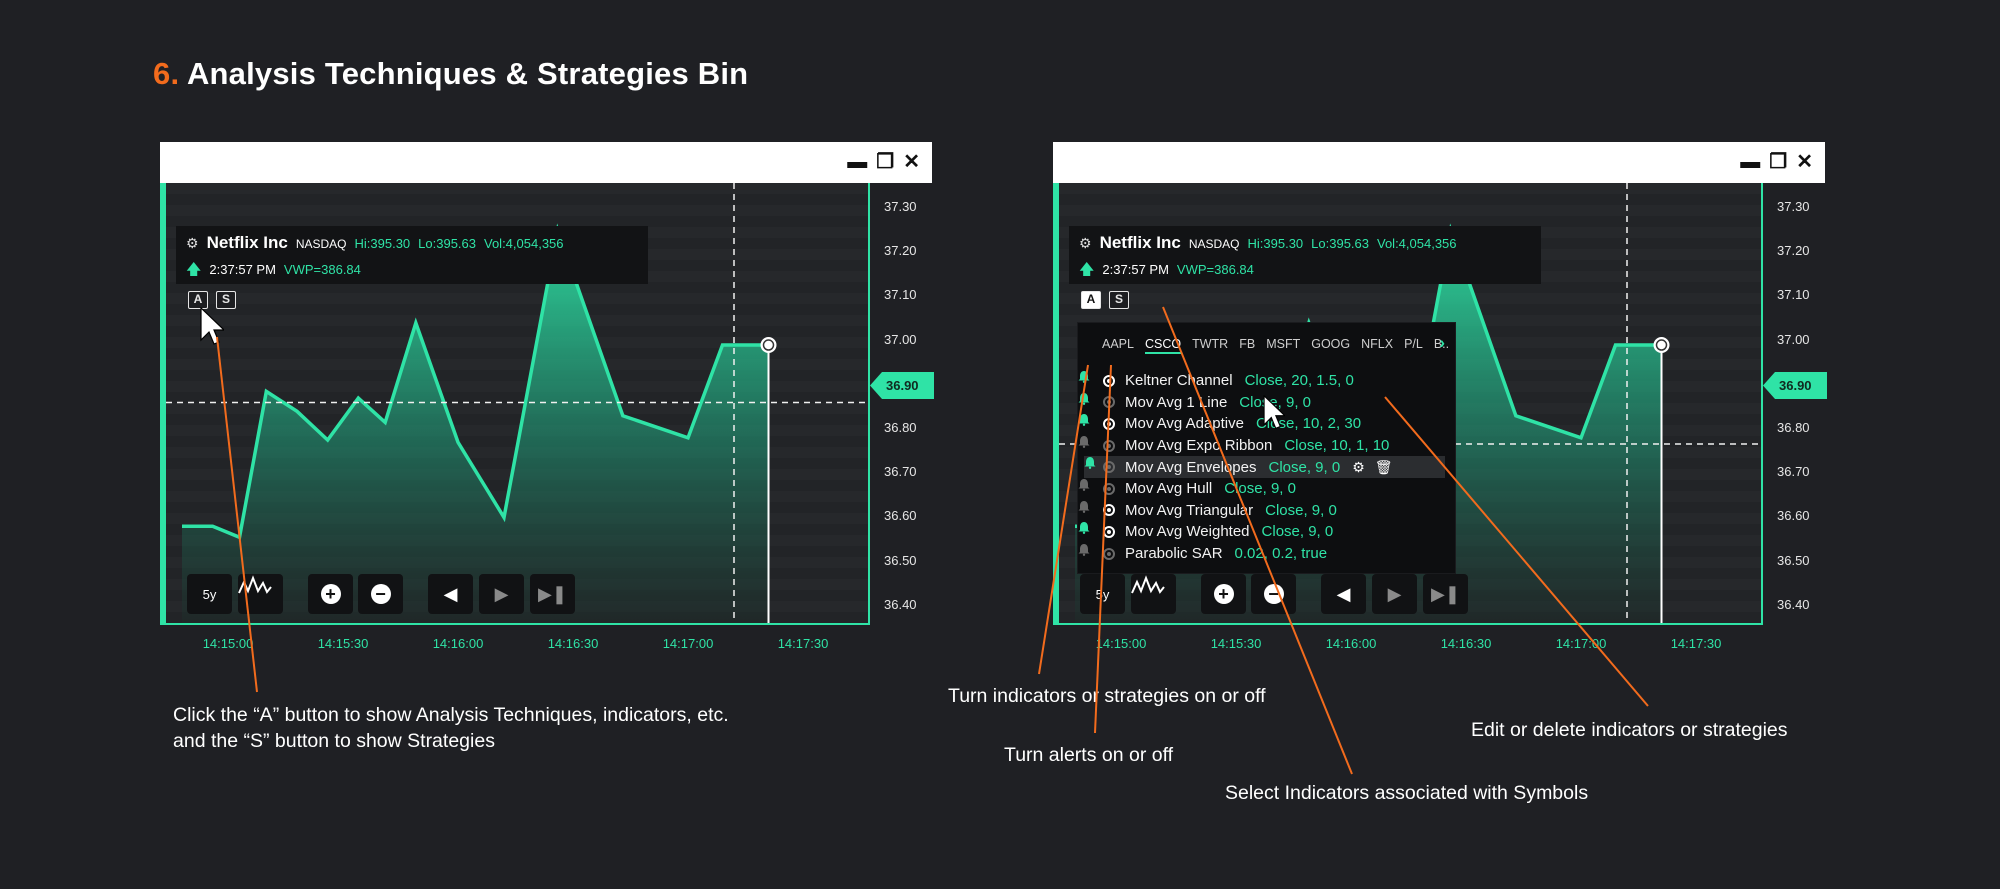 This screenshot has width=2000, height=889. What do you see at coordinates (1264, 467) in the screenshot?
I see `indicator-row: Mov Avg Envelopes Close, 9, 0 ⚙ 🗑` at bounding box center [1264, 467].